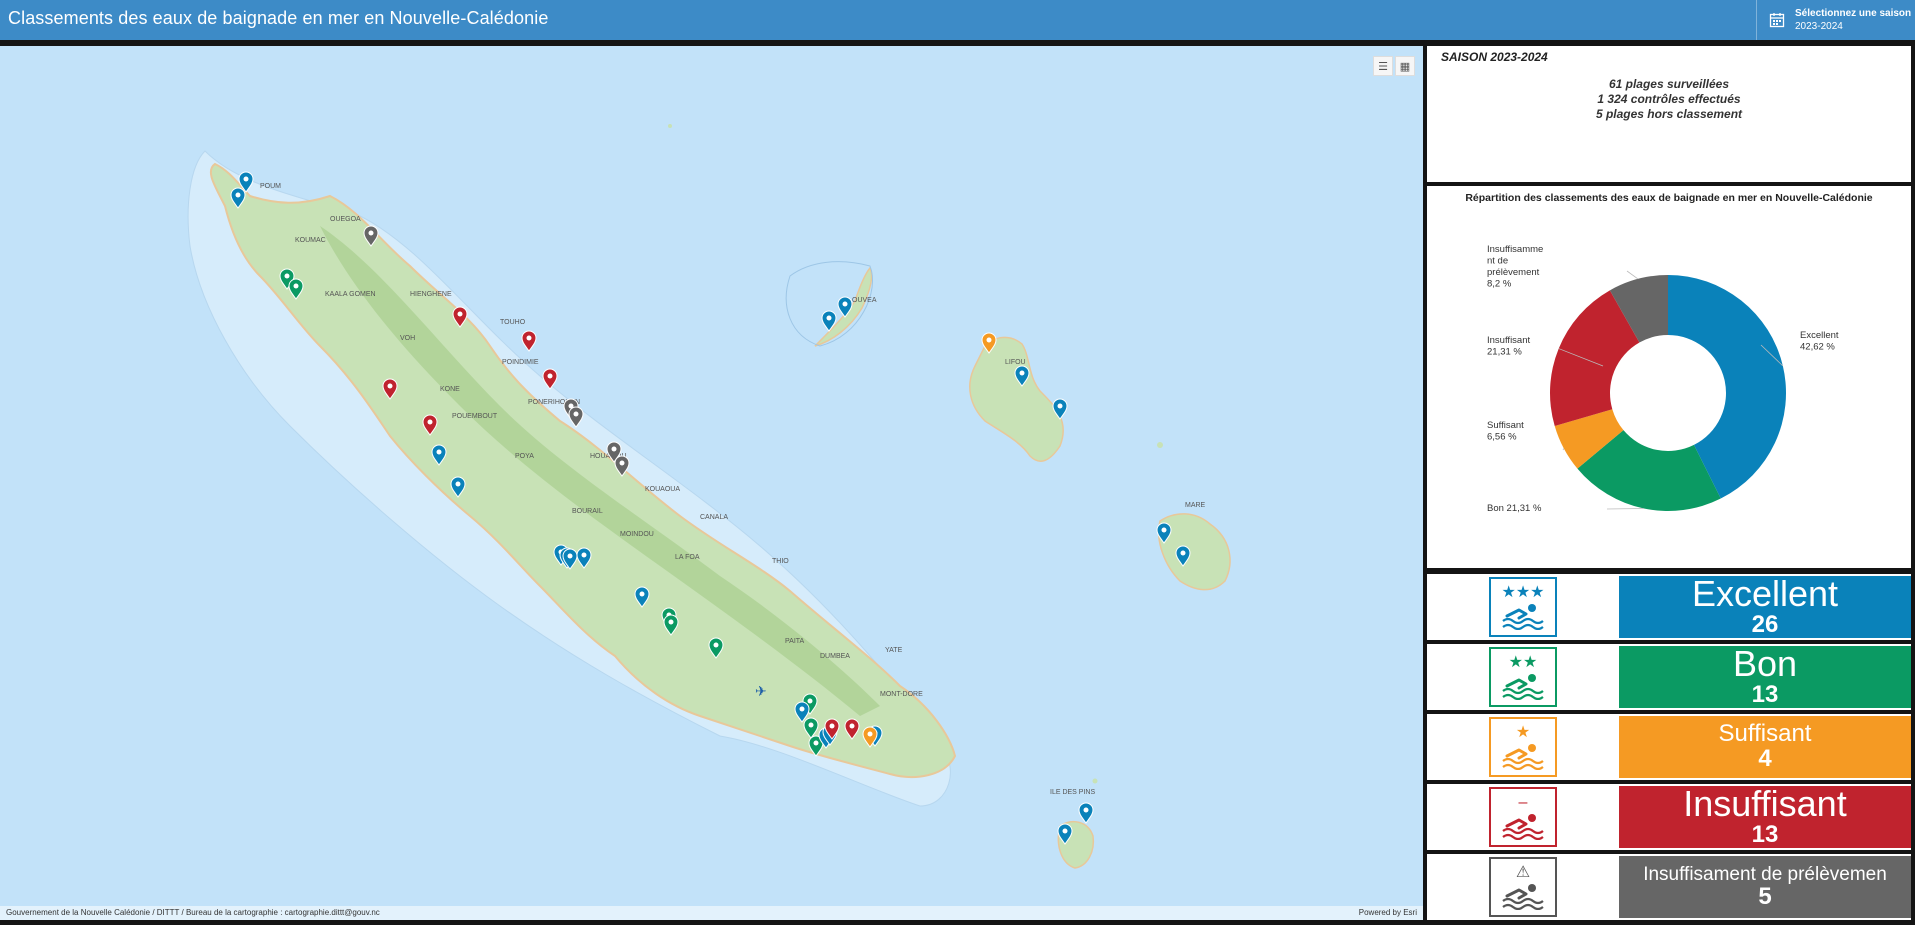 The image size is (1915, 925). What do you see at coordinates (1505, 431) in the screenshot?
I see `donut-label-suffisant: Suffisant 6,56 %` at bounding box center [1505, 431].